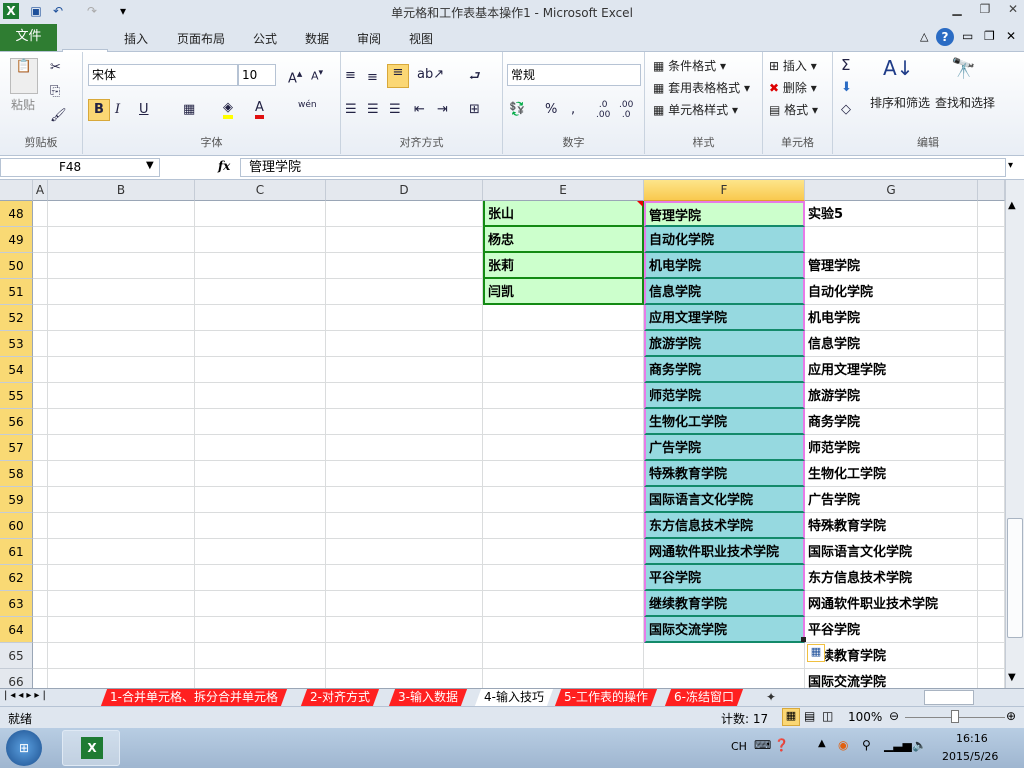 The image size is (1024, 768). Describe the element at coordinates (563, 474) in the screenshot. I see `cell-E58` at that location.